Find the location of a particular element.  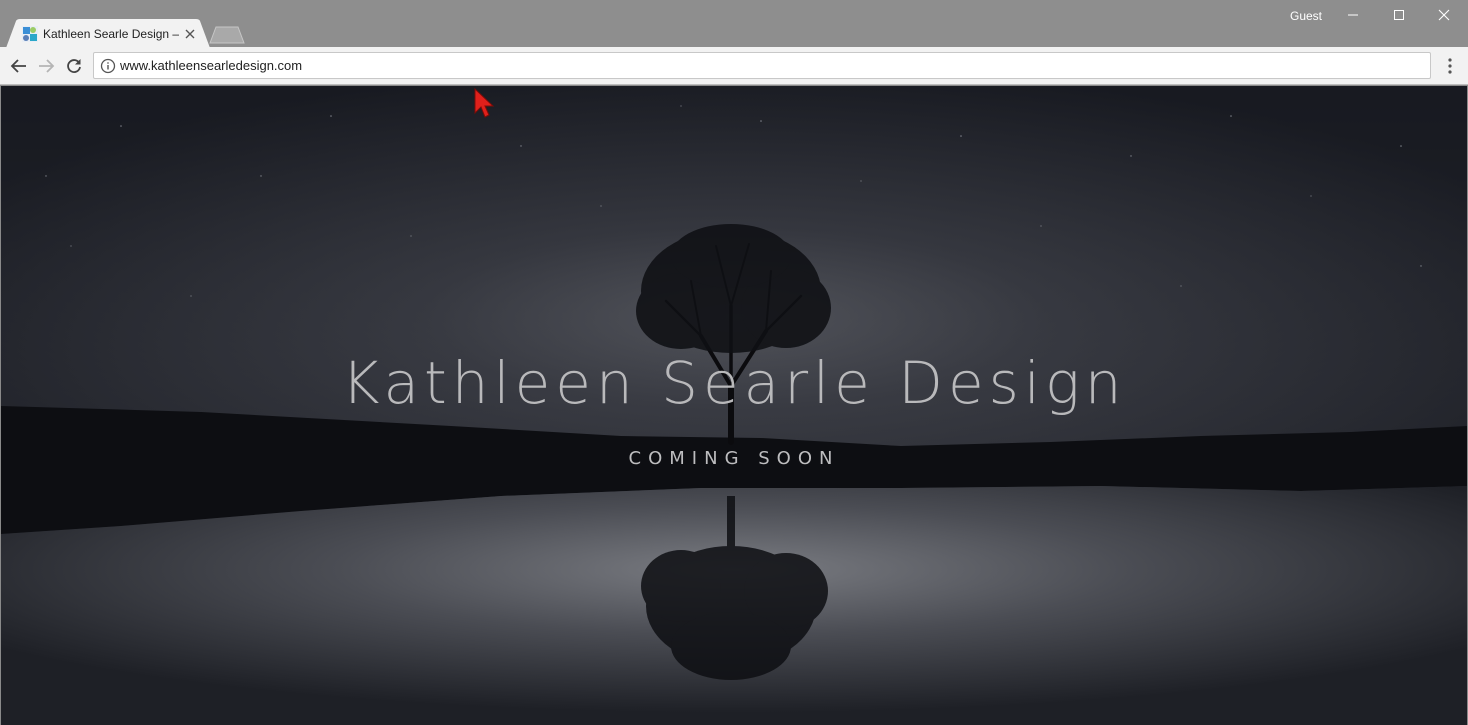

arrow-left-icon is located at coordinates (18, 66).